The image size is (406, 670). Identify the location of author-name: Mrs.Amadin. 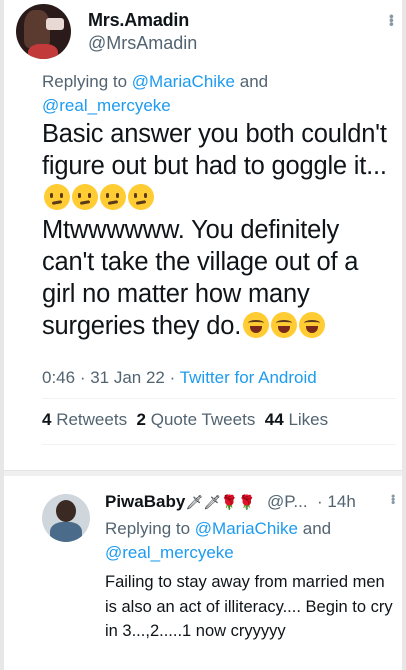
(138, 20).